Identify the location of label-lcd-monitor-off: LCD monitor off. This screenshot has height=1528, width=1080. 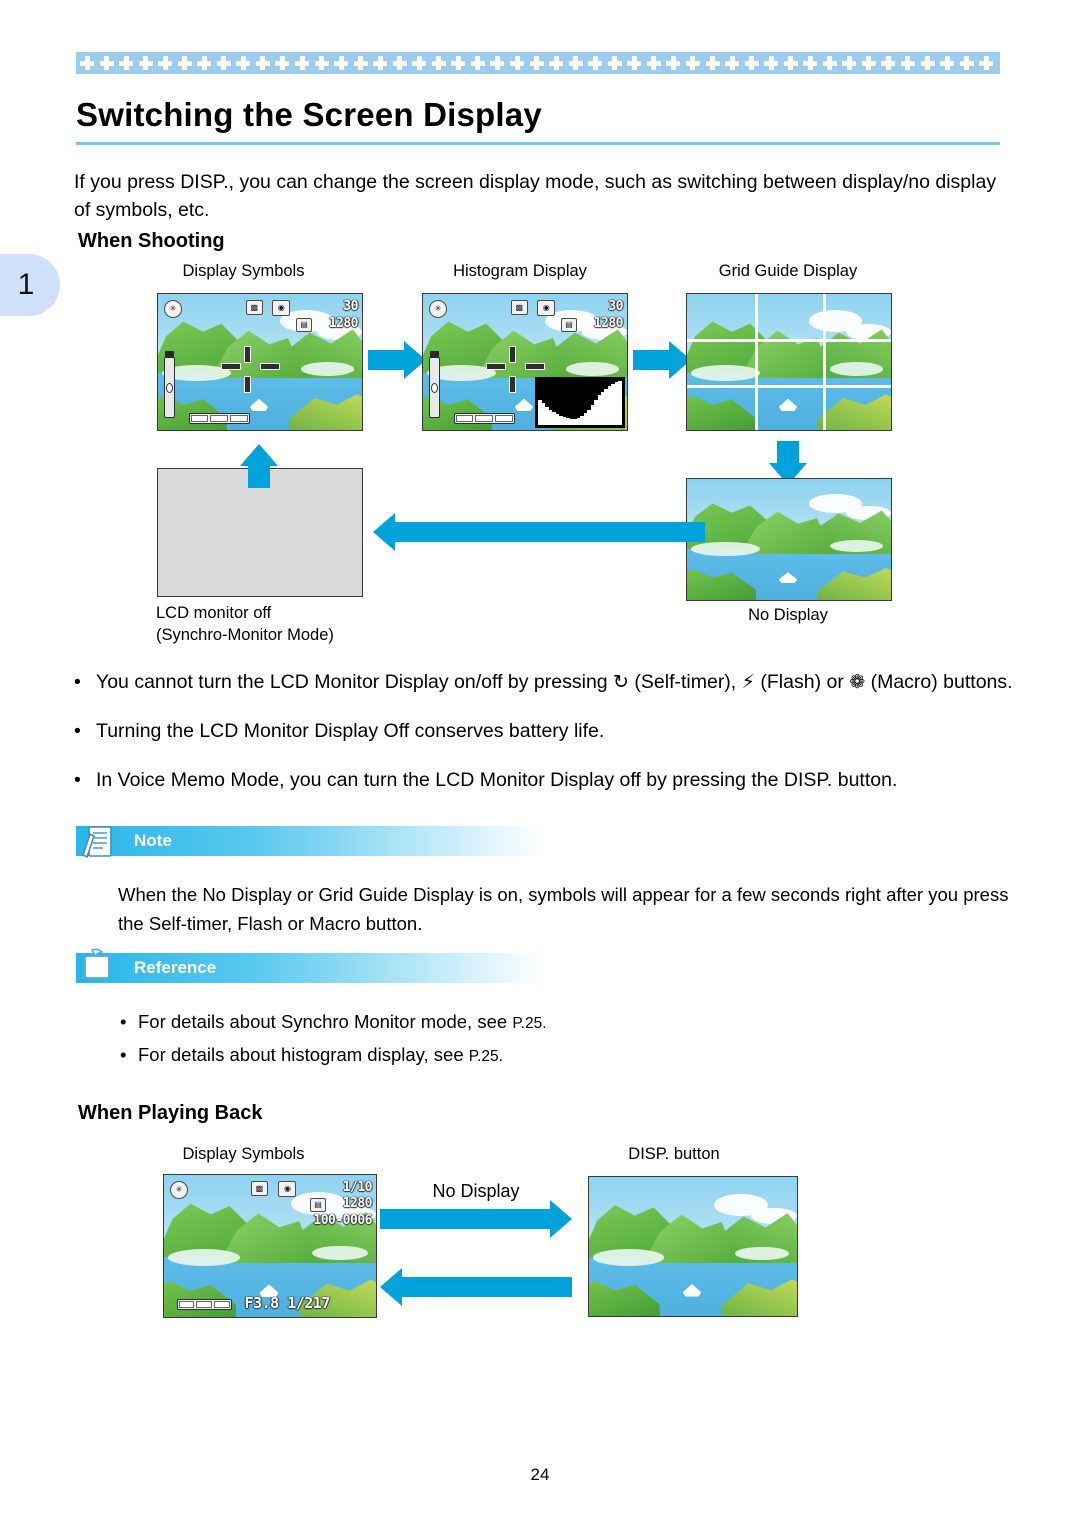
(214, 613).